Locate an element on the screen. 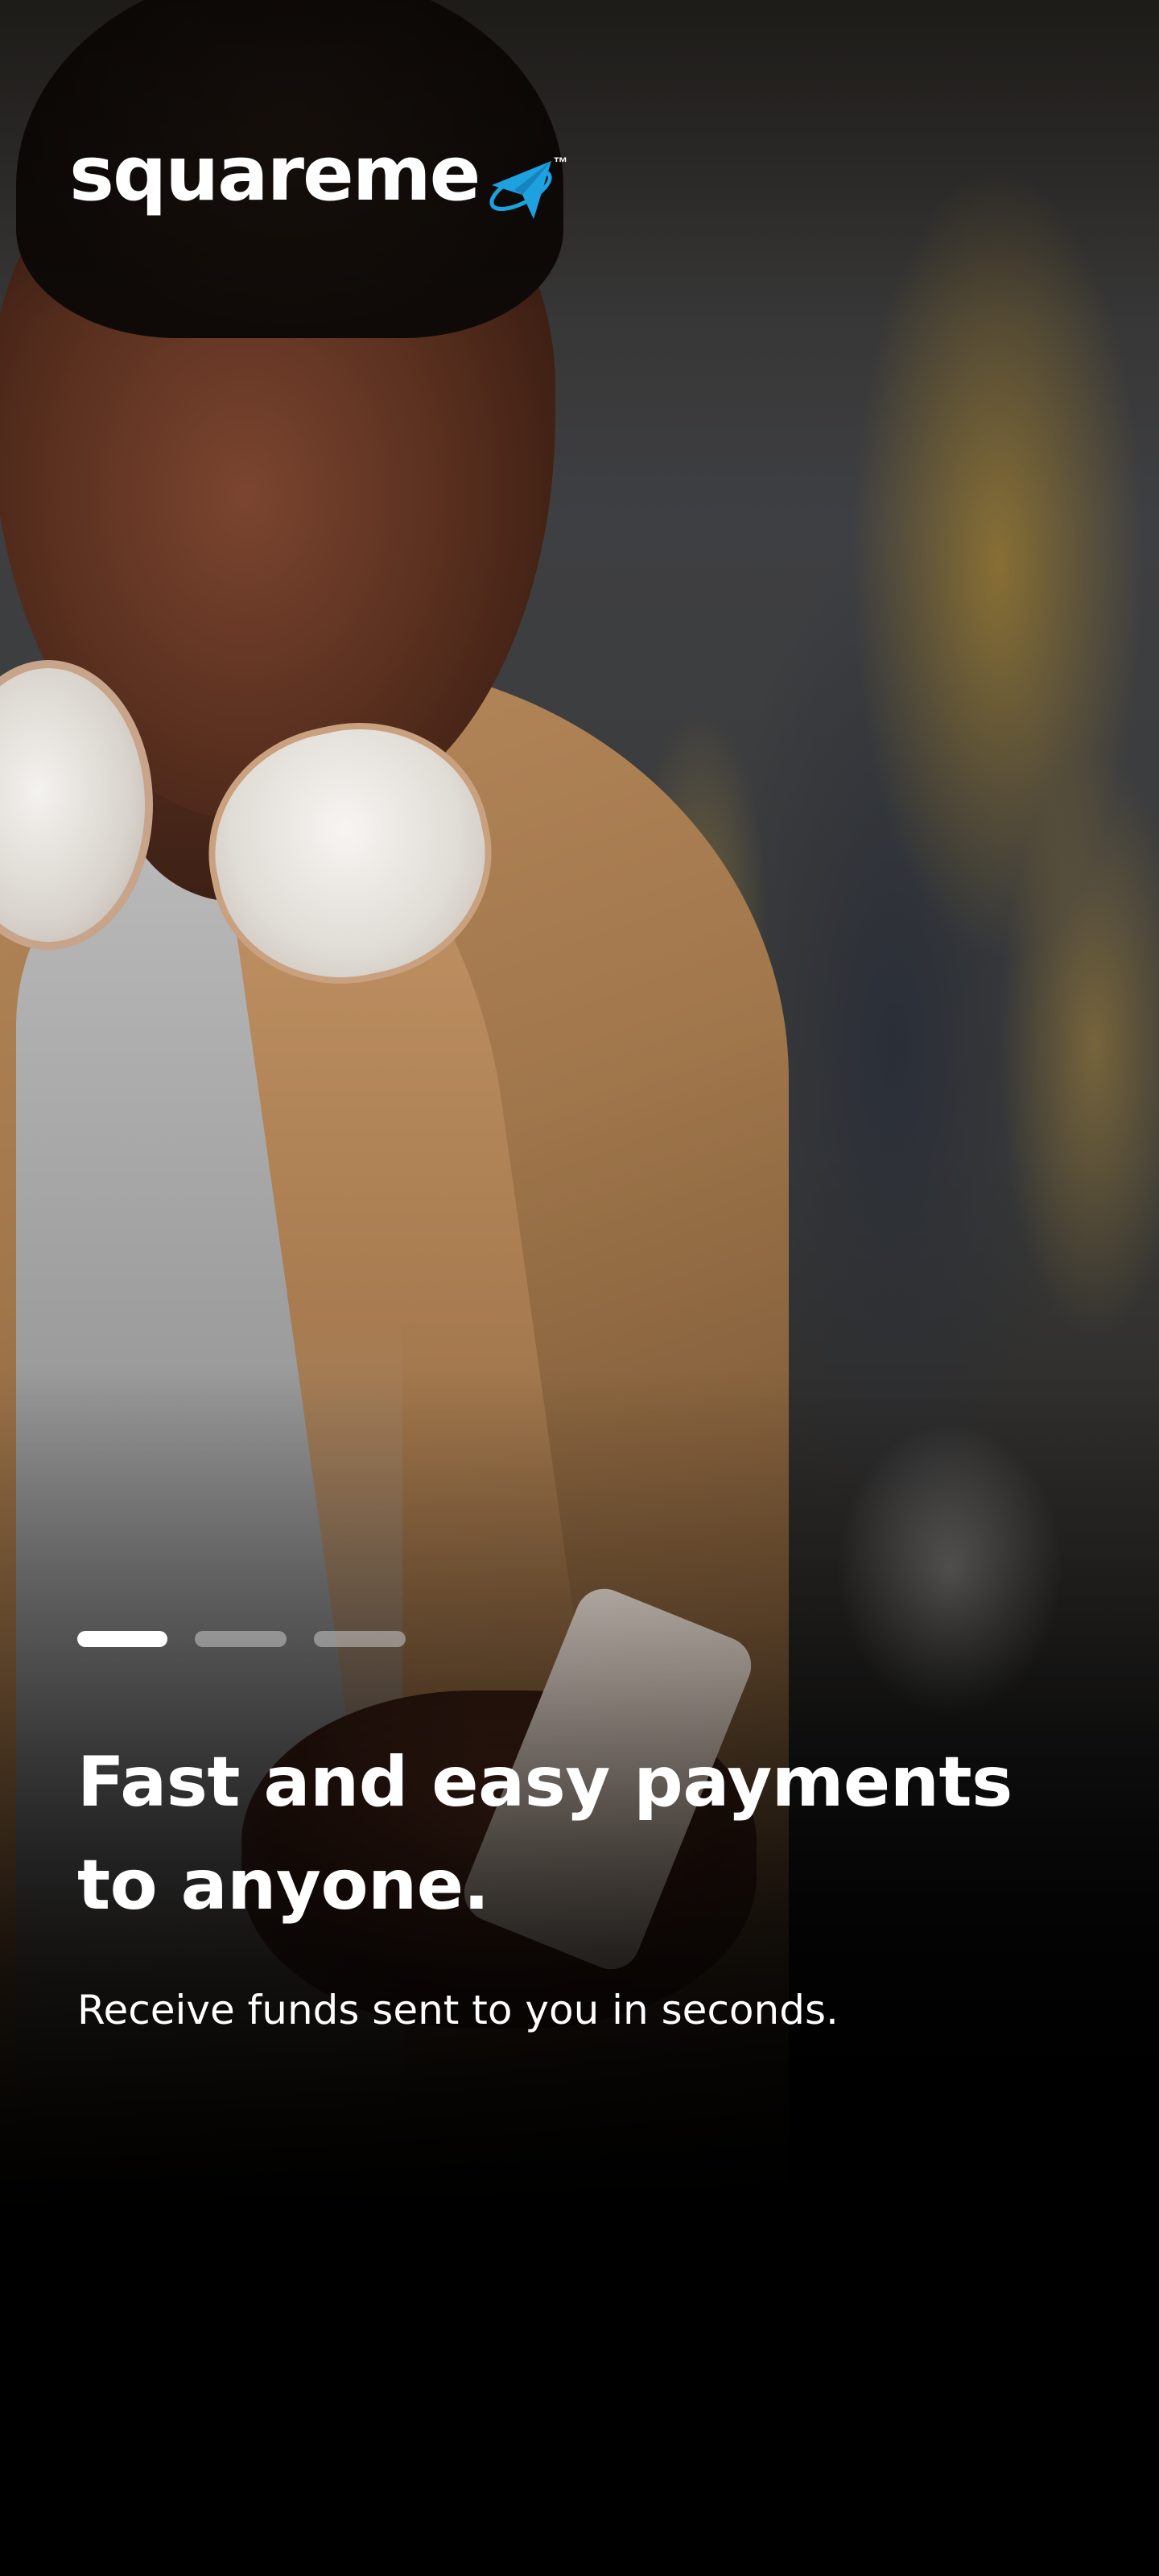 Image resolution: width=1159 pixels, height=2576 pixels. trademark-symbol: ™ is located at coordinates (560, 163).